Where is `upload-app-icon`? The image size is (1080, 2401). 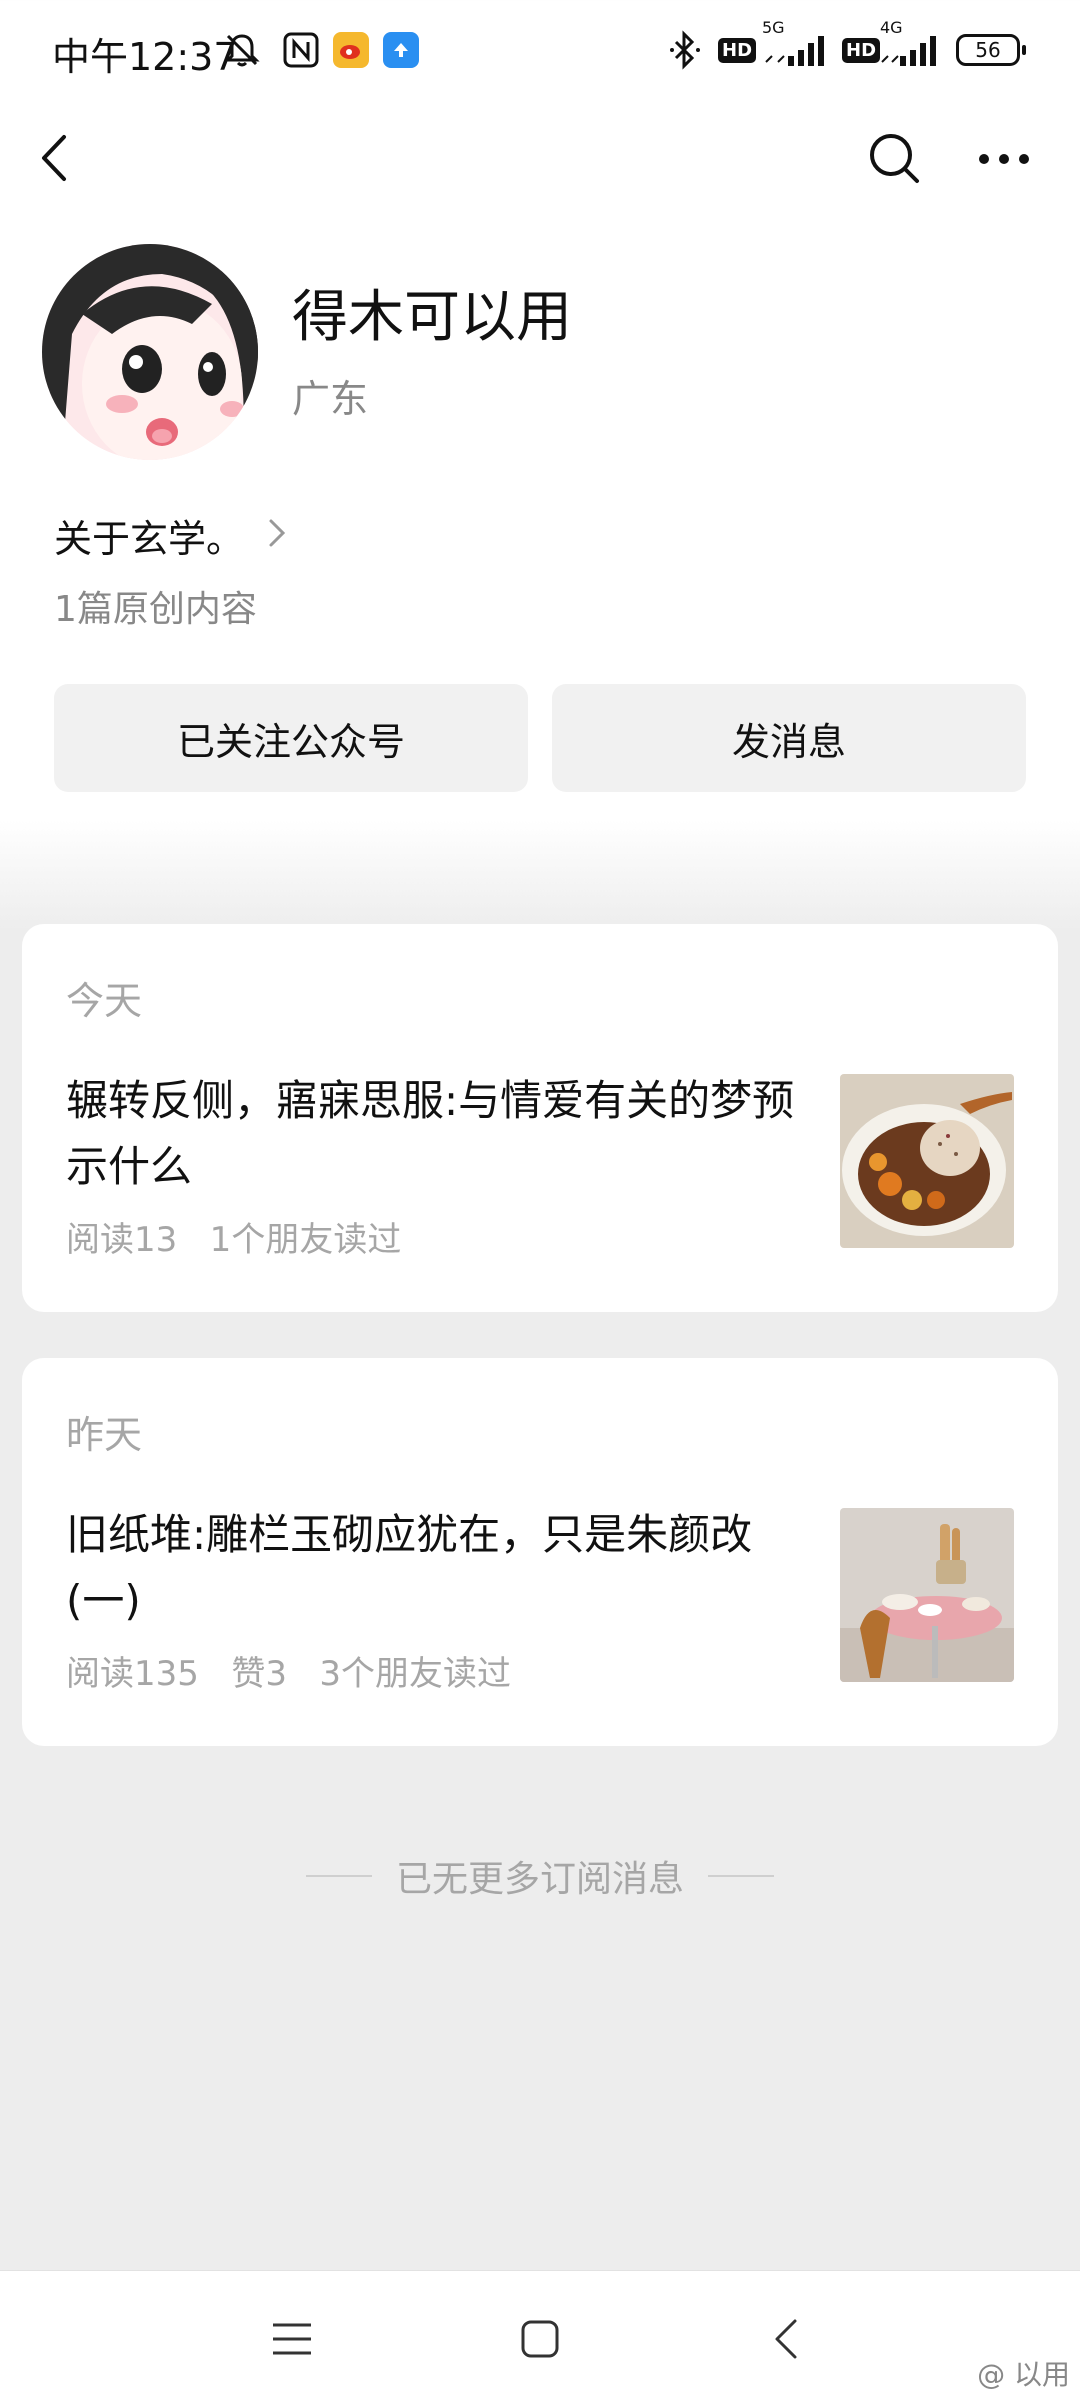
upload-app-icon is located at coordinates (401, 50).